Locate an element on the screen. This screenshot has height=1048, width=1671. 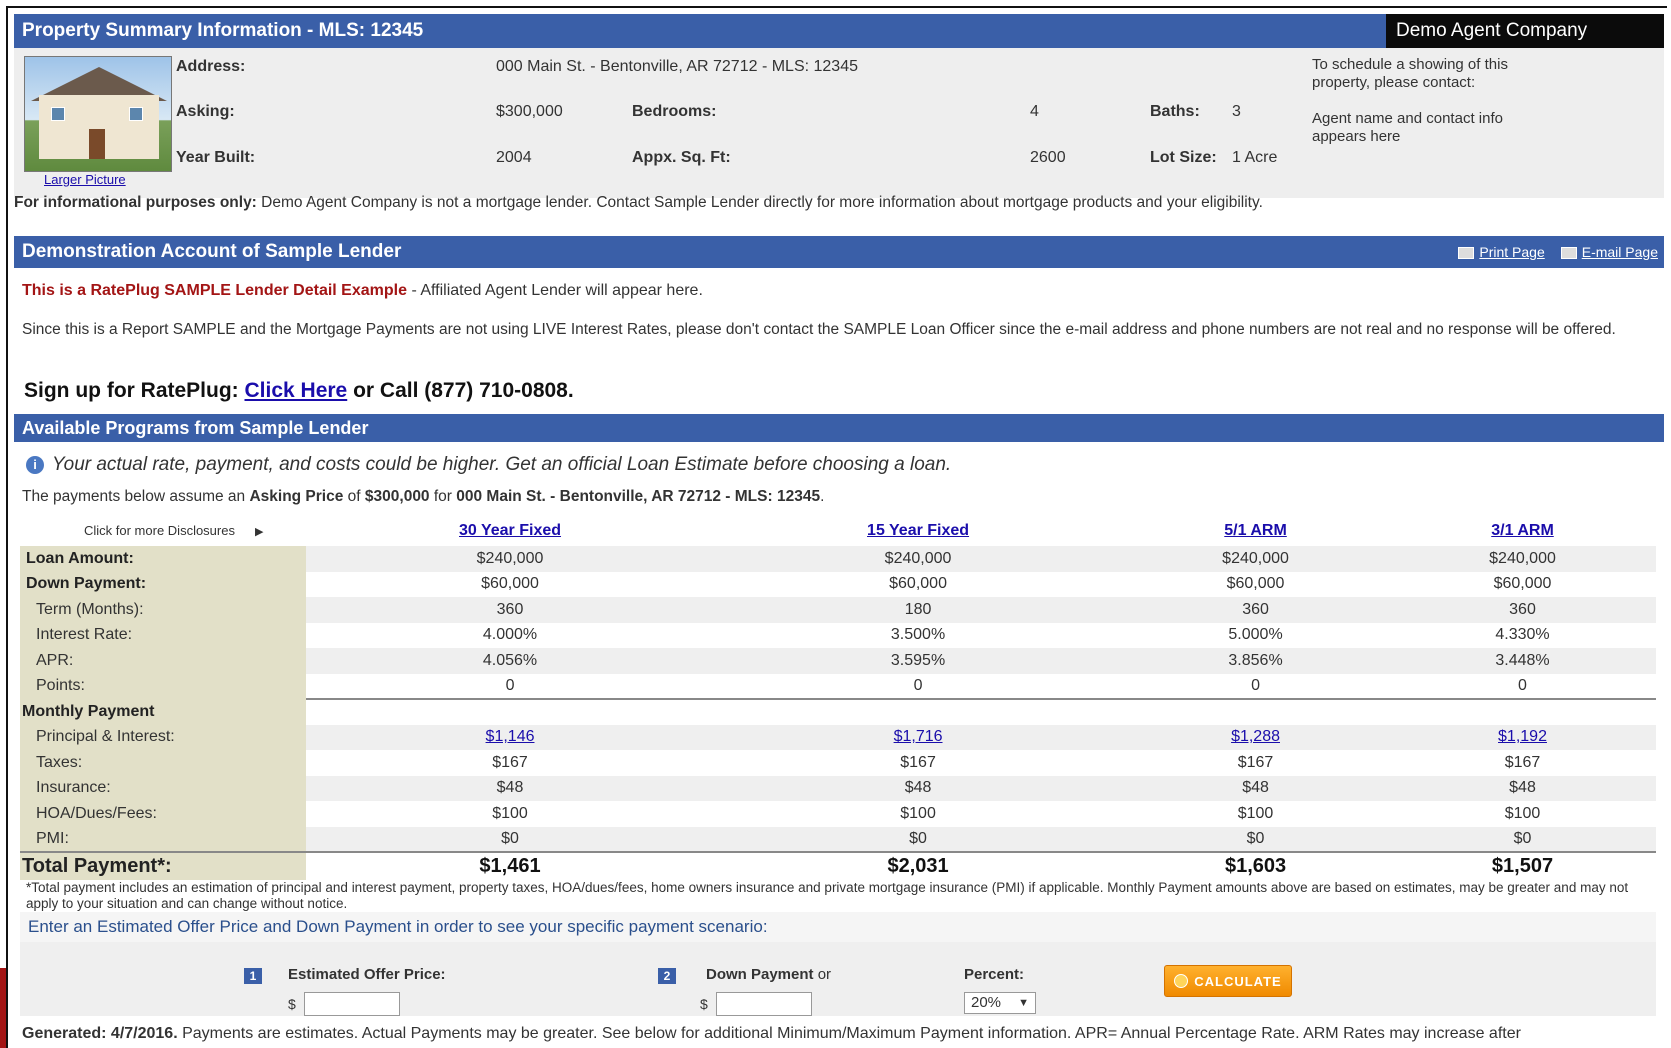
row-label: Monthly Payment is located at coordinates (163, 712).